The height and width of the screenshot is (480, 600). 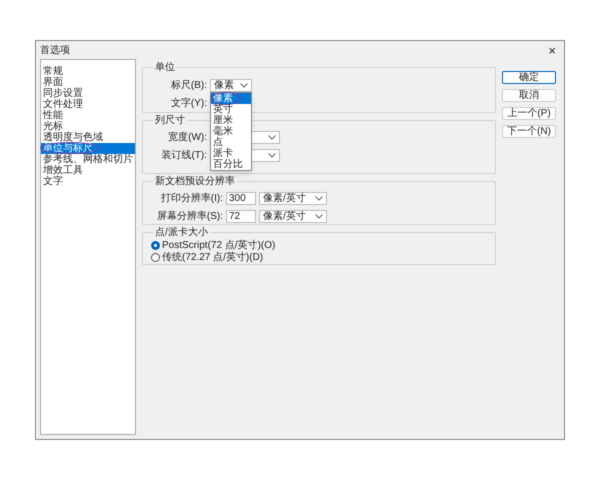 I want to click on group-title: 新文档预设分辨率, so click(x=195, y=181).